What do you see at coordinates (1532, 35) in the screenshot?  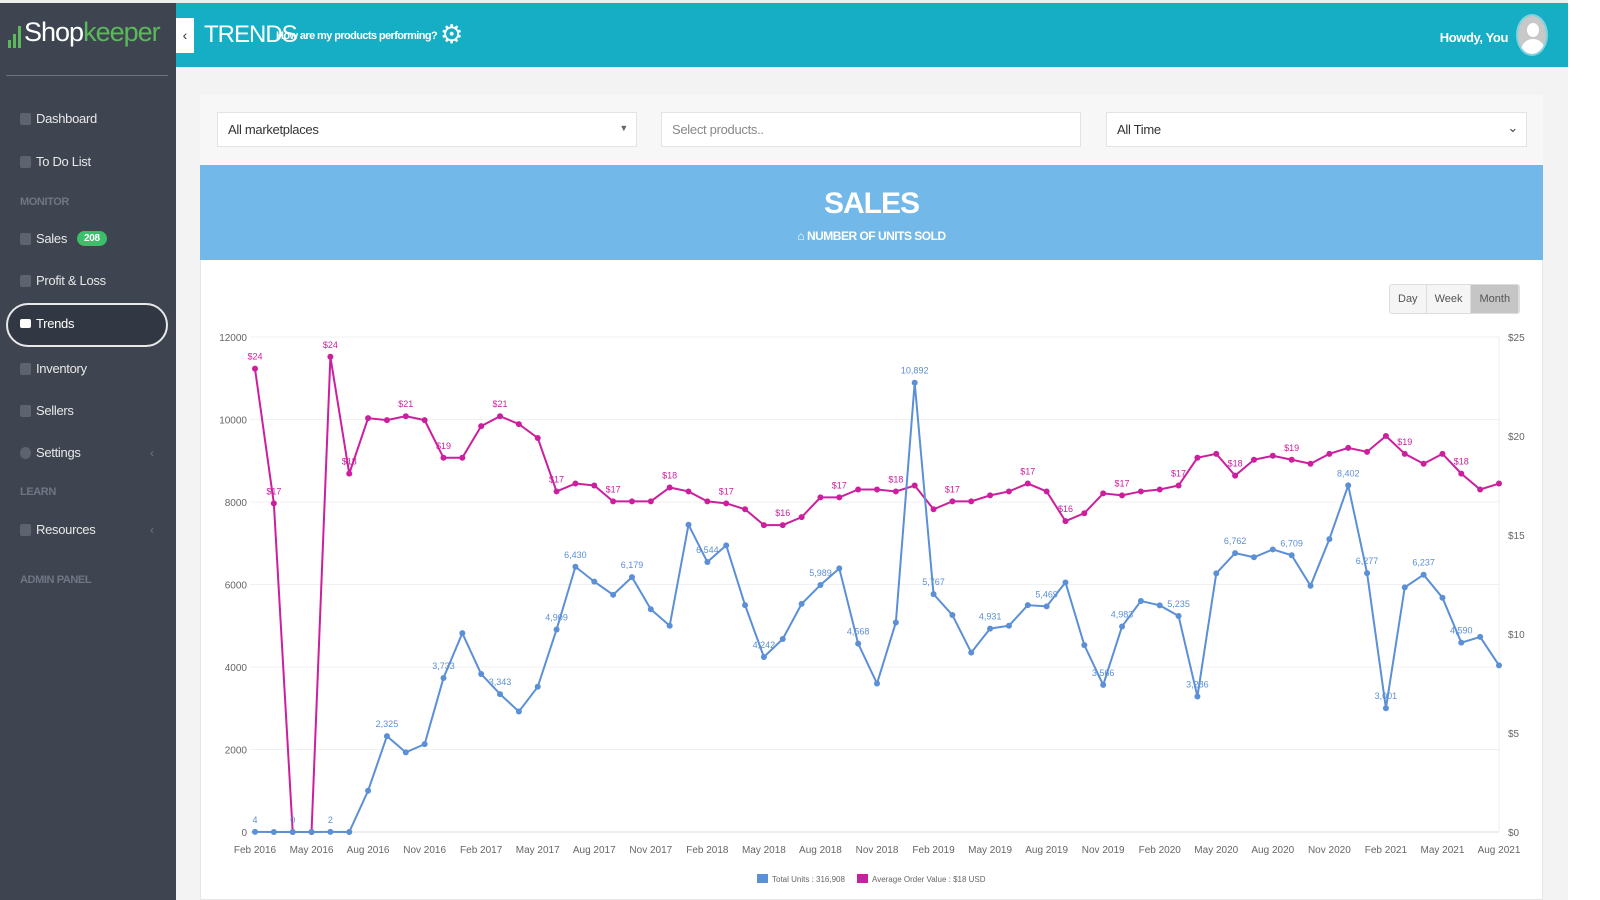 I see `avatar` at bounding box center [1532, 35].